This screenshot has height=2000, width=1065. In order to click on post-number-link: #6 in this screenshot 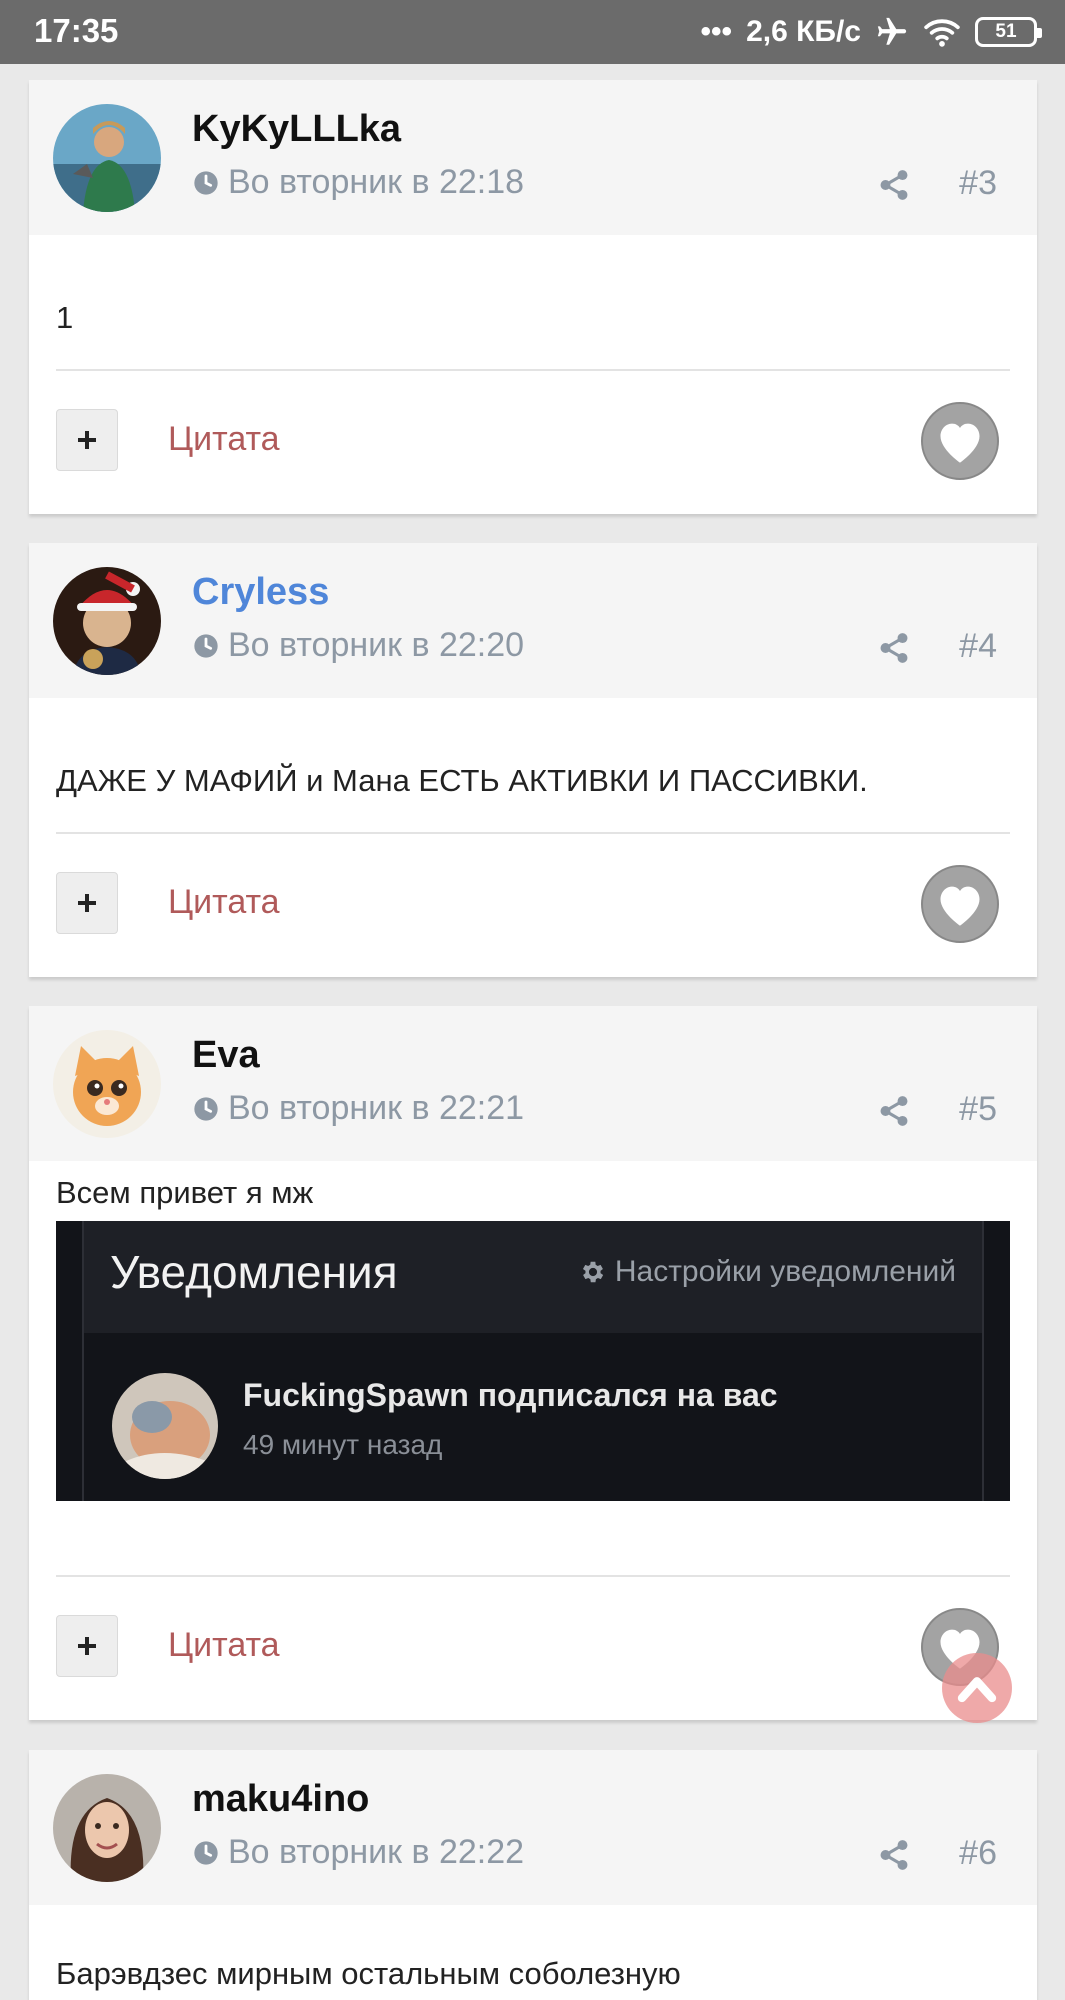, I will do `click(978, 1853)`.